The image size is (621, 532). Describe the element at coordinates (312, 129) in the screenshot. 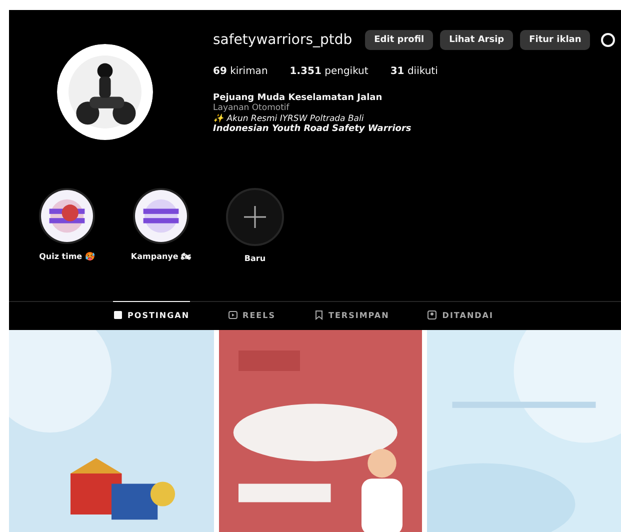

I see `bio-tagline: Indonesian Youth Road Safety Warriors` at that location.